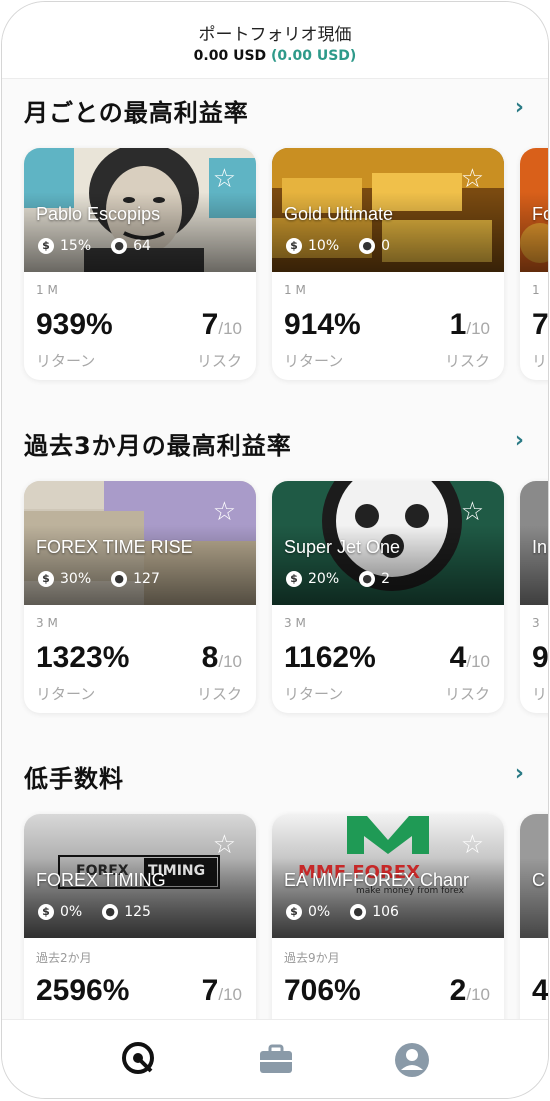 The image size is (550, 1101). Describe the element at coordinates (534, 917) in the screenshot. I see `strategy-card: C 4` at that location.